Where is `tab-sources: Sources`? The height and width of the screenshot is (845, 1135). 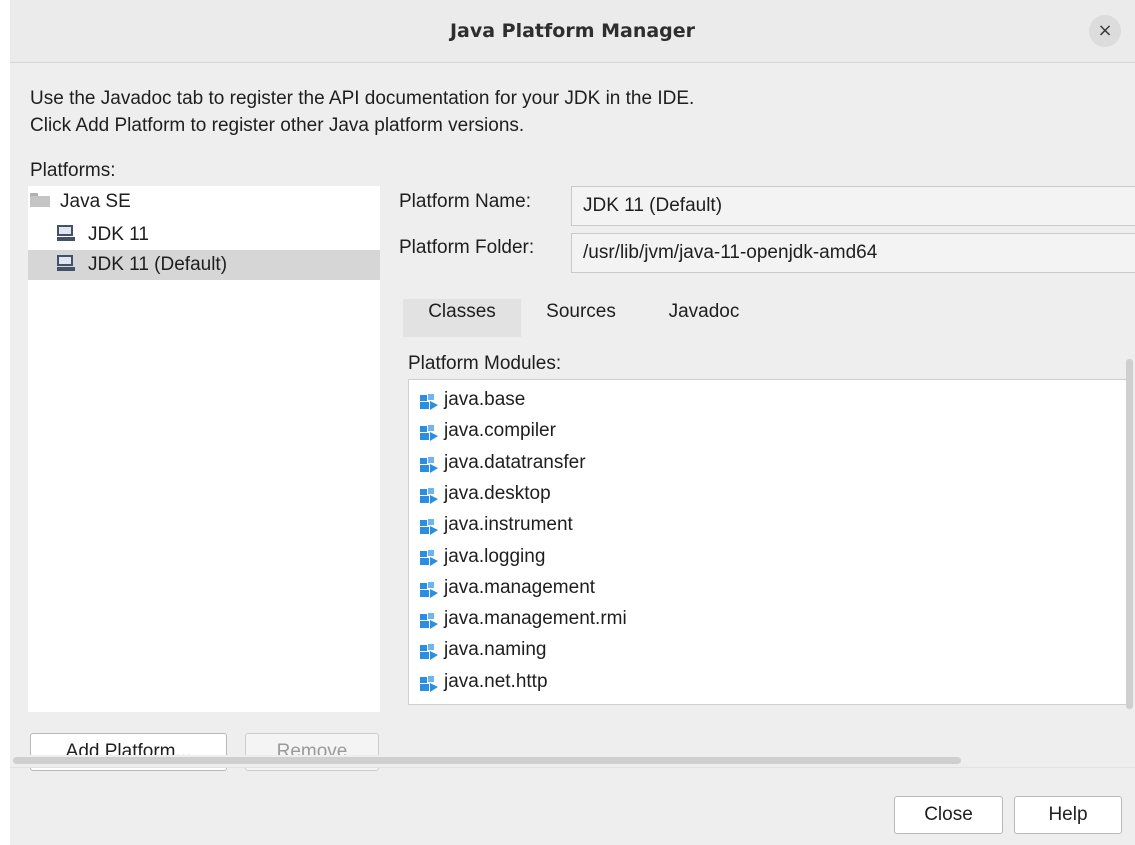 tab-sources: Sources is located at coordinates (581, 318).